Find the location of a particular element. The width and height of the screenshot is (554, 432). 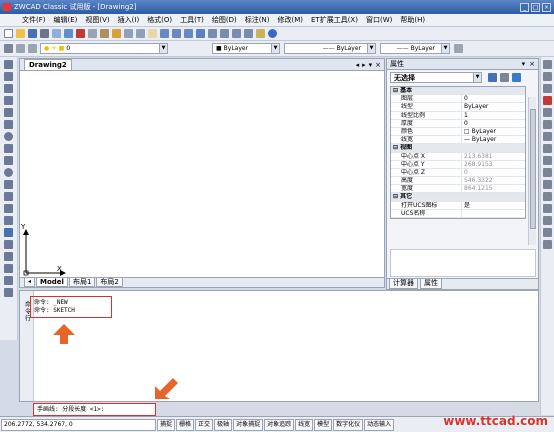

menu-dimension: 标注(N) is located at coordinates (257, 20).